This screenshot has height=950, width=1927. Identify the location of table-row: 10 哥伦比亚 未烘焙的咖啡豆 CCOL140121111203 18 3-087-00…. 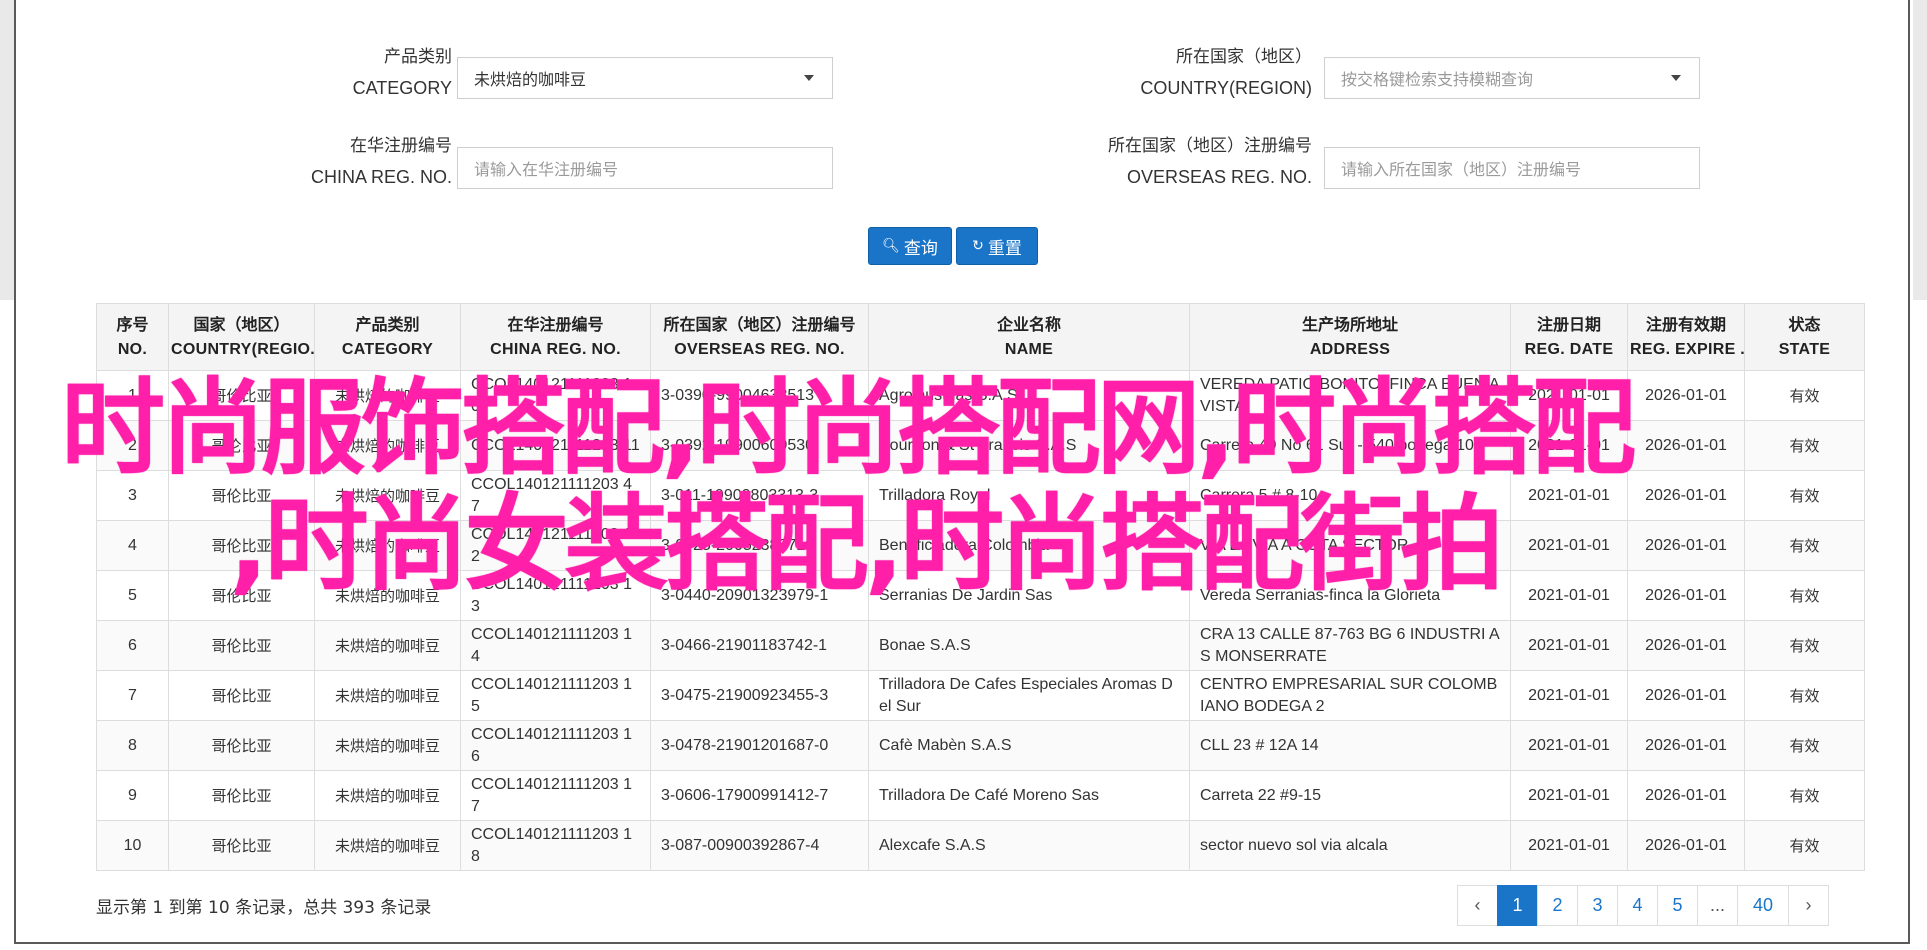
(980, 845).